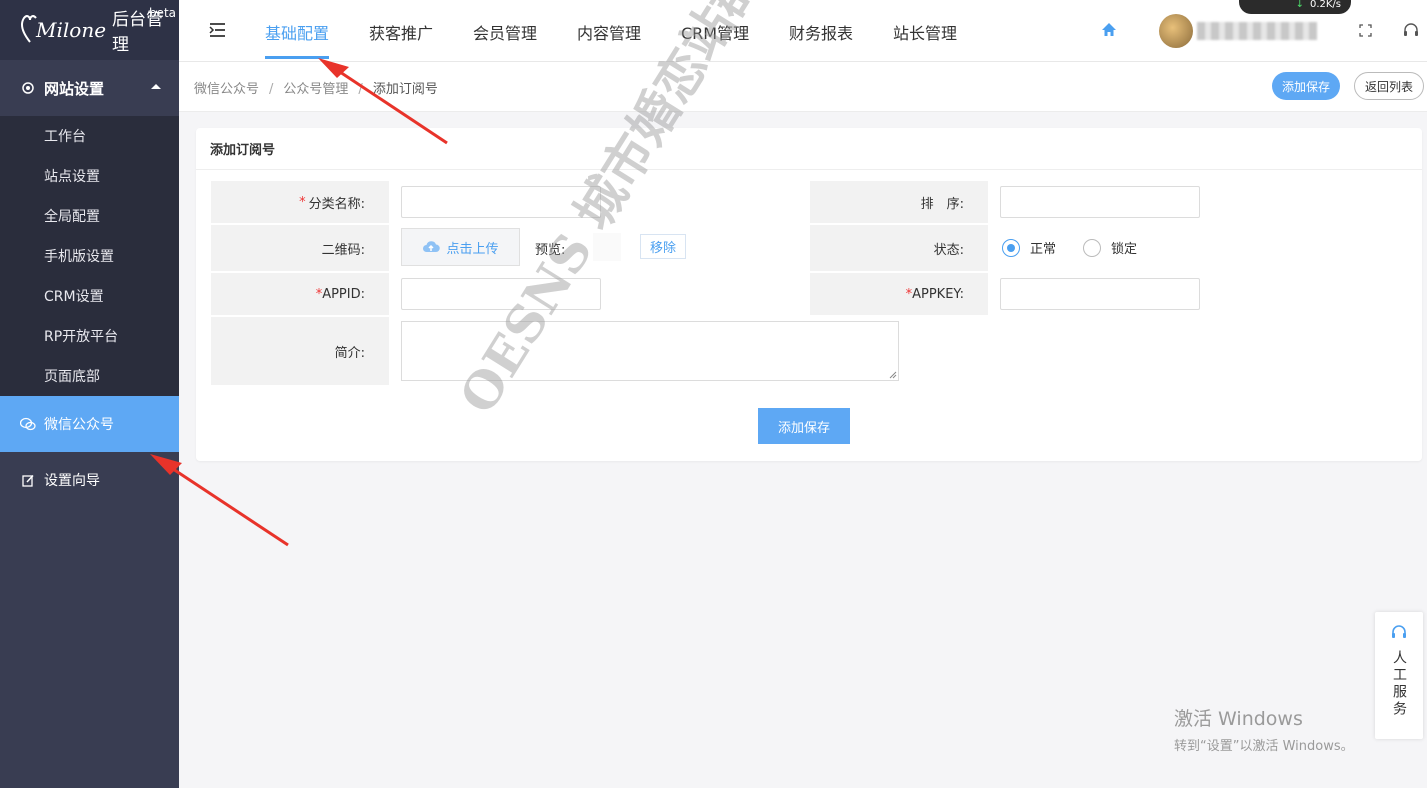 This screenshot has height=788, width=1427. Describe the element at coordinates (89, 136) in the screenshot. I see `sidebar-item-workbench: 工作台` at that location.